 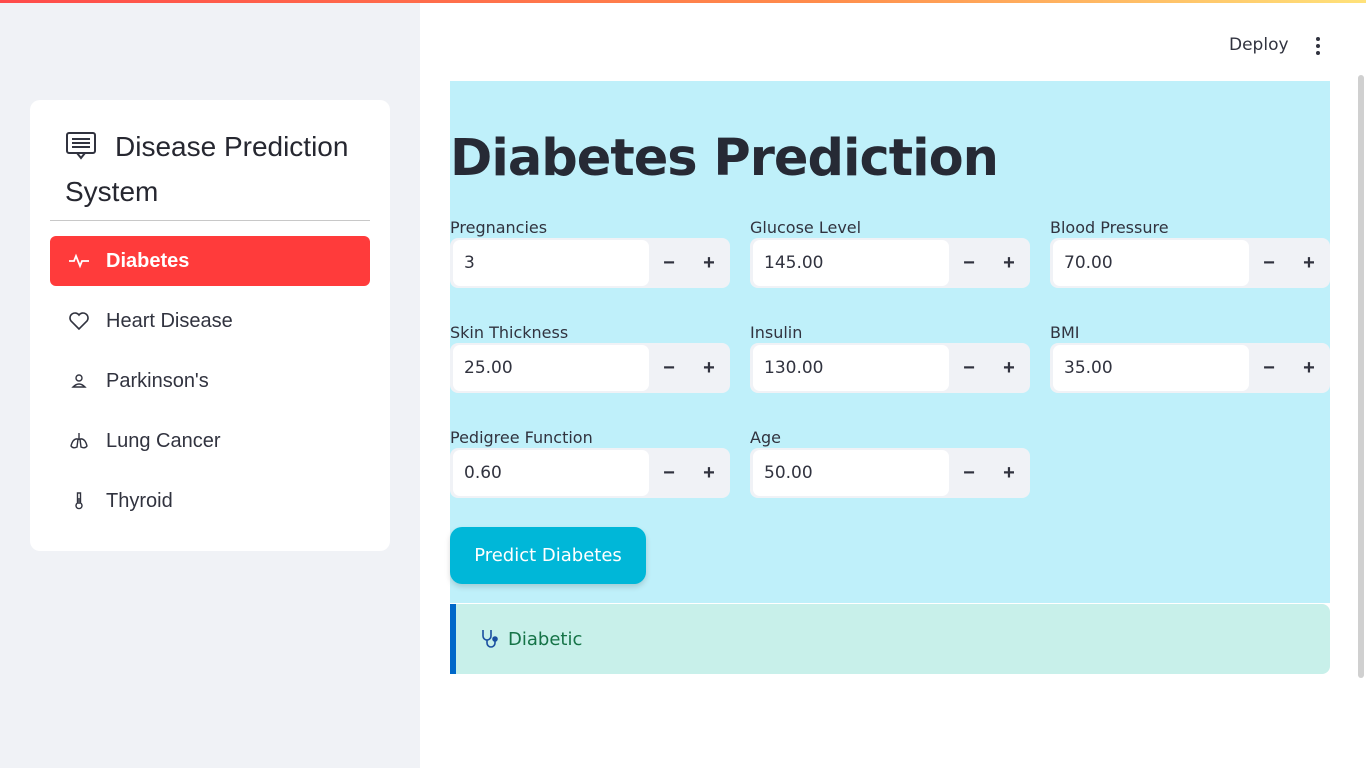 What do you see at coordinates (79, 381) in the screenshot?
I see `person-icon` at bounding box center [79, 381].